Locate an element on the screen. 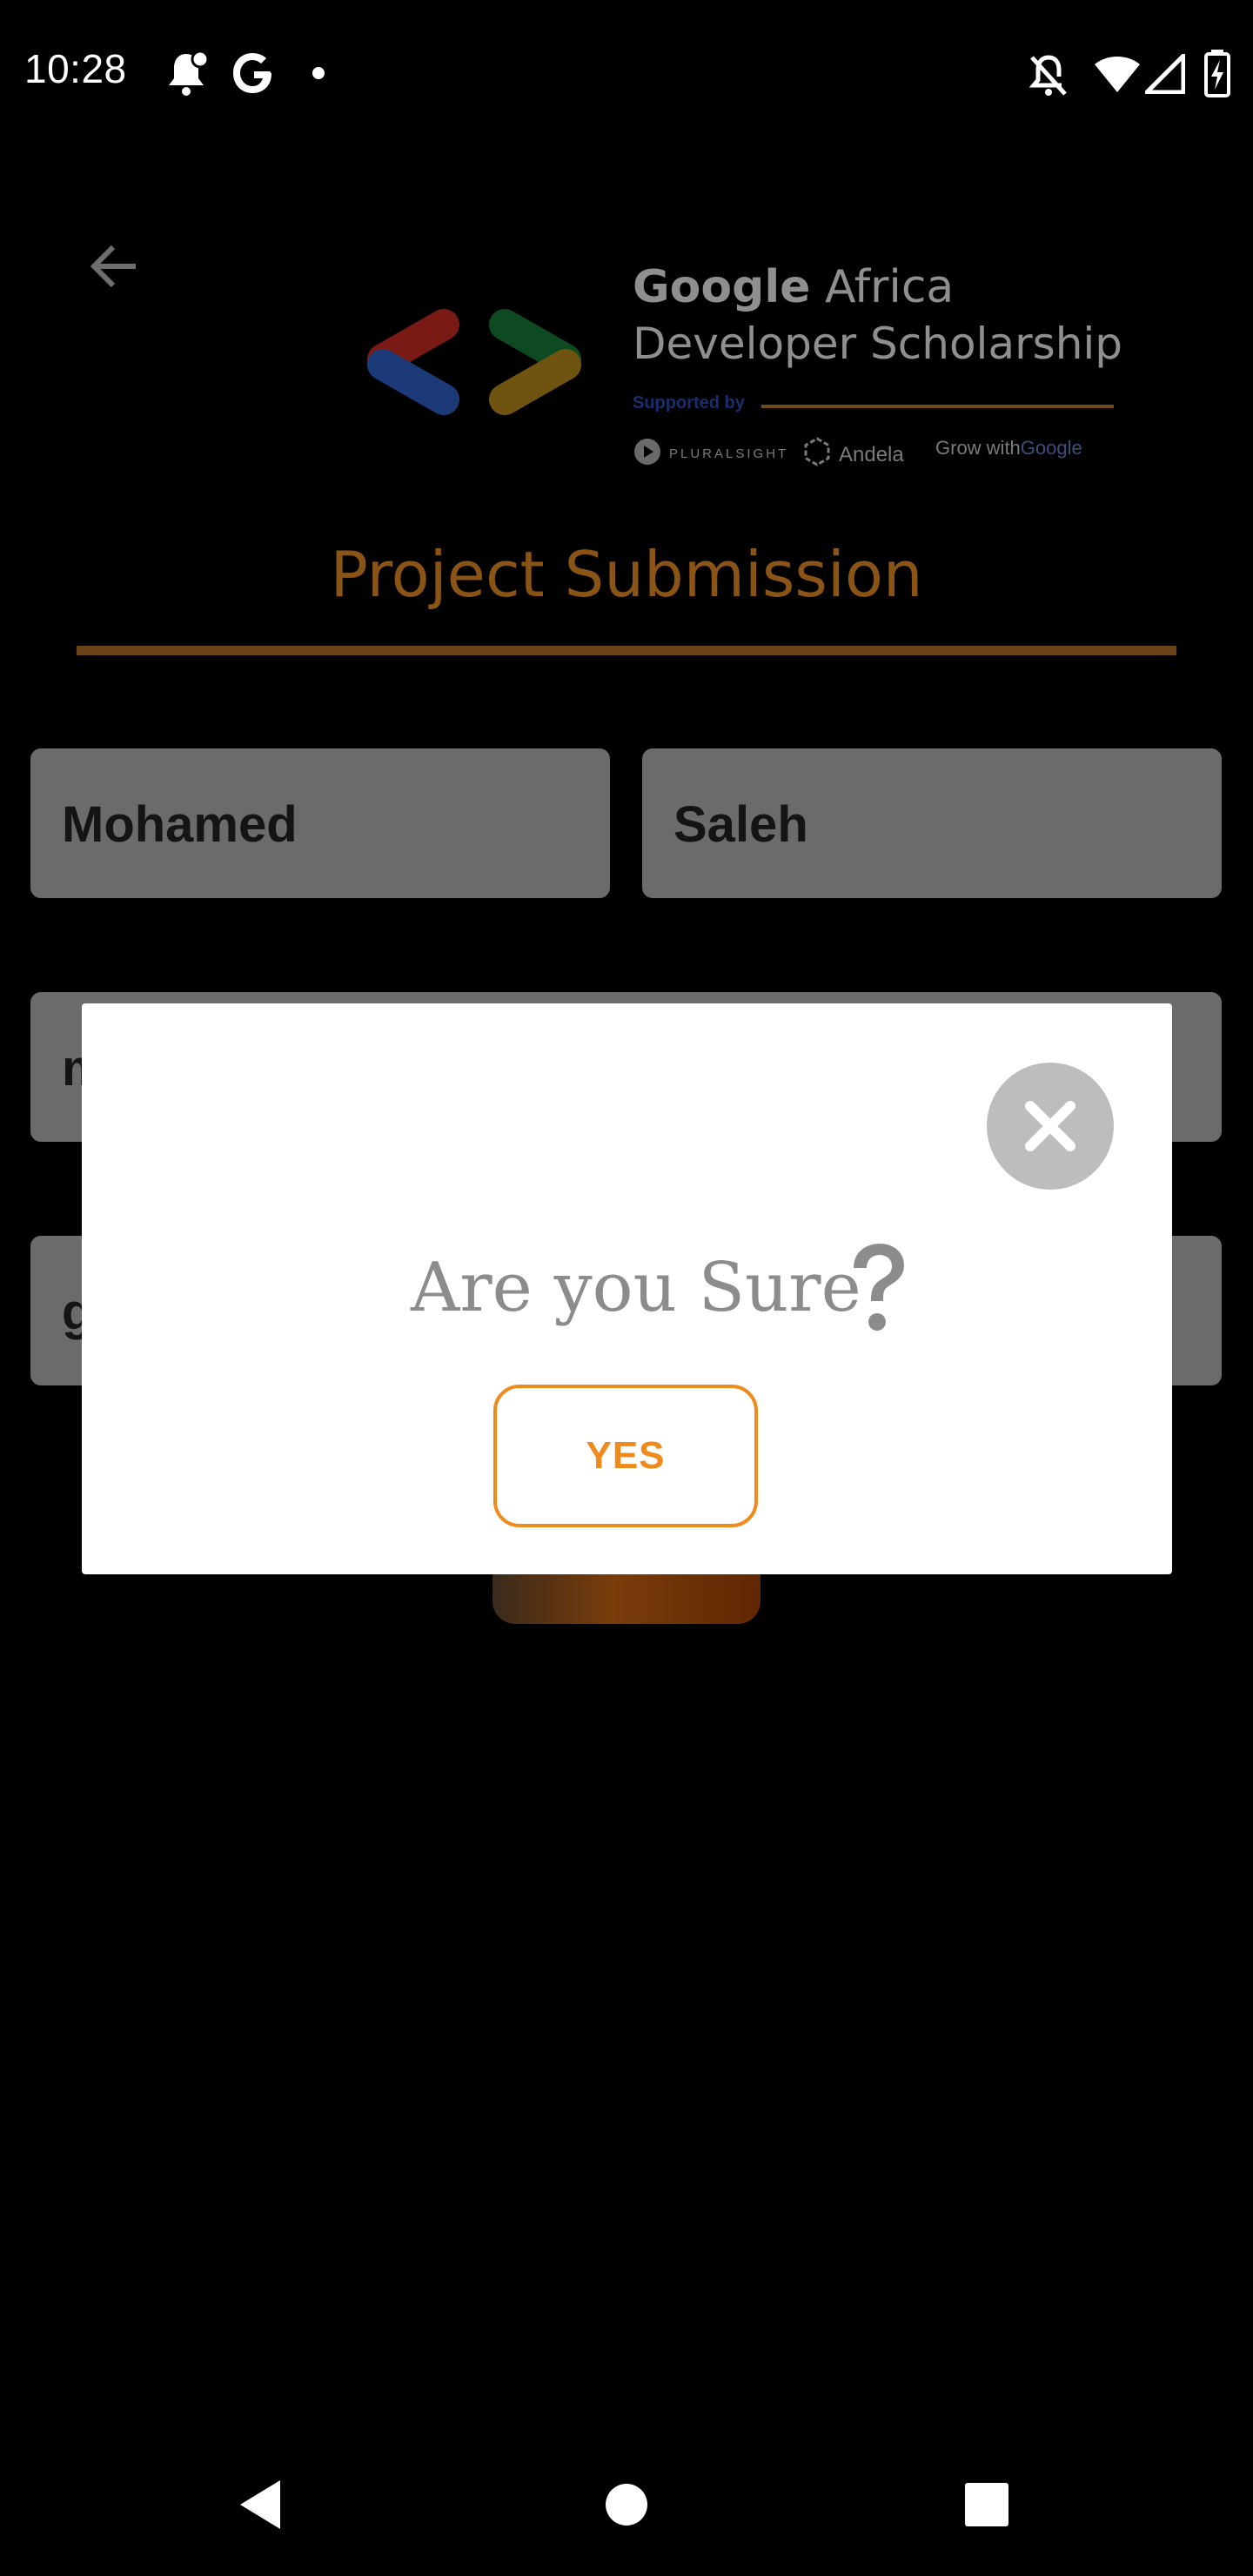 This screenshot has width=1253, height=2576. gdg-chevrons-icon is located at coordinates (474, 361).